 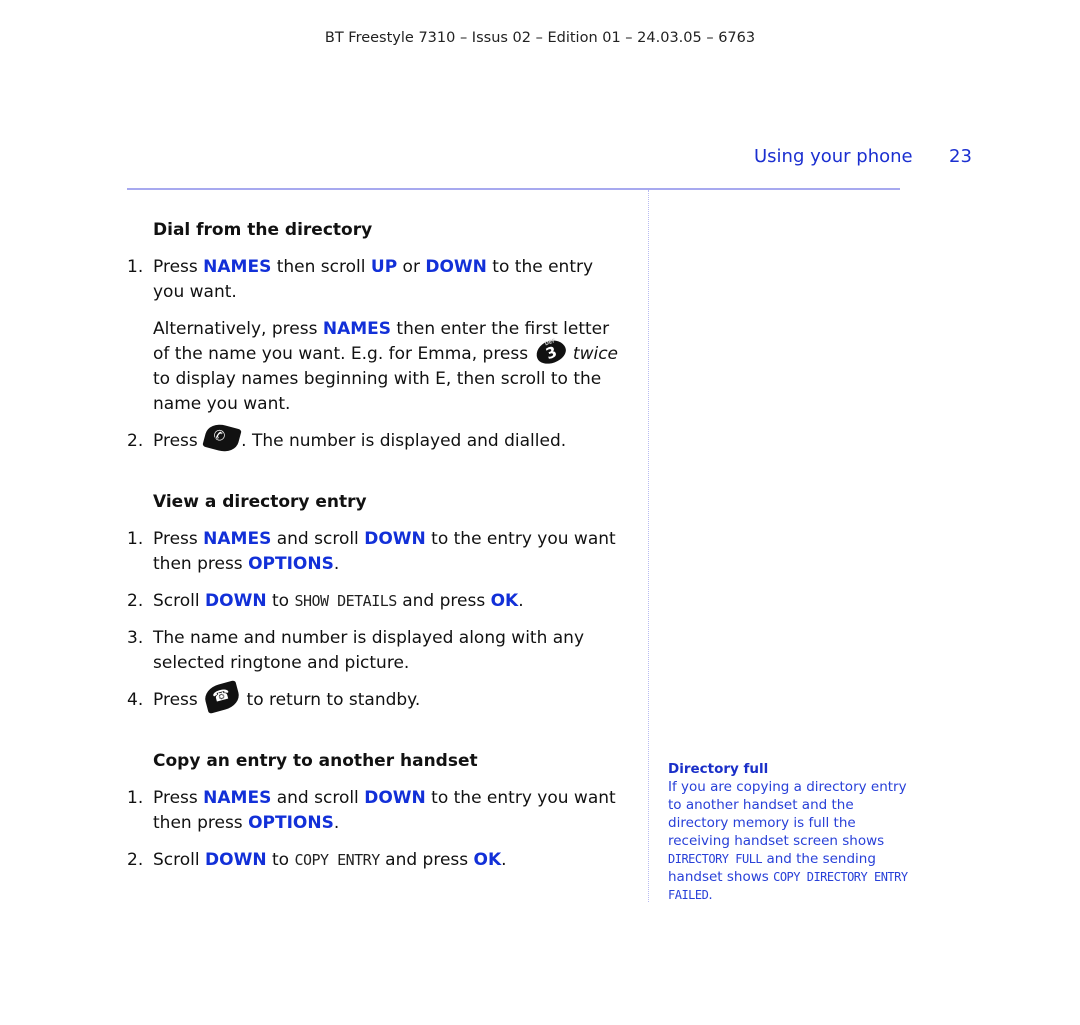 I want to click on text: Alternatively, press, so click(x=238, y=329).